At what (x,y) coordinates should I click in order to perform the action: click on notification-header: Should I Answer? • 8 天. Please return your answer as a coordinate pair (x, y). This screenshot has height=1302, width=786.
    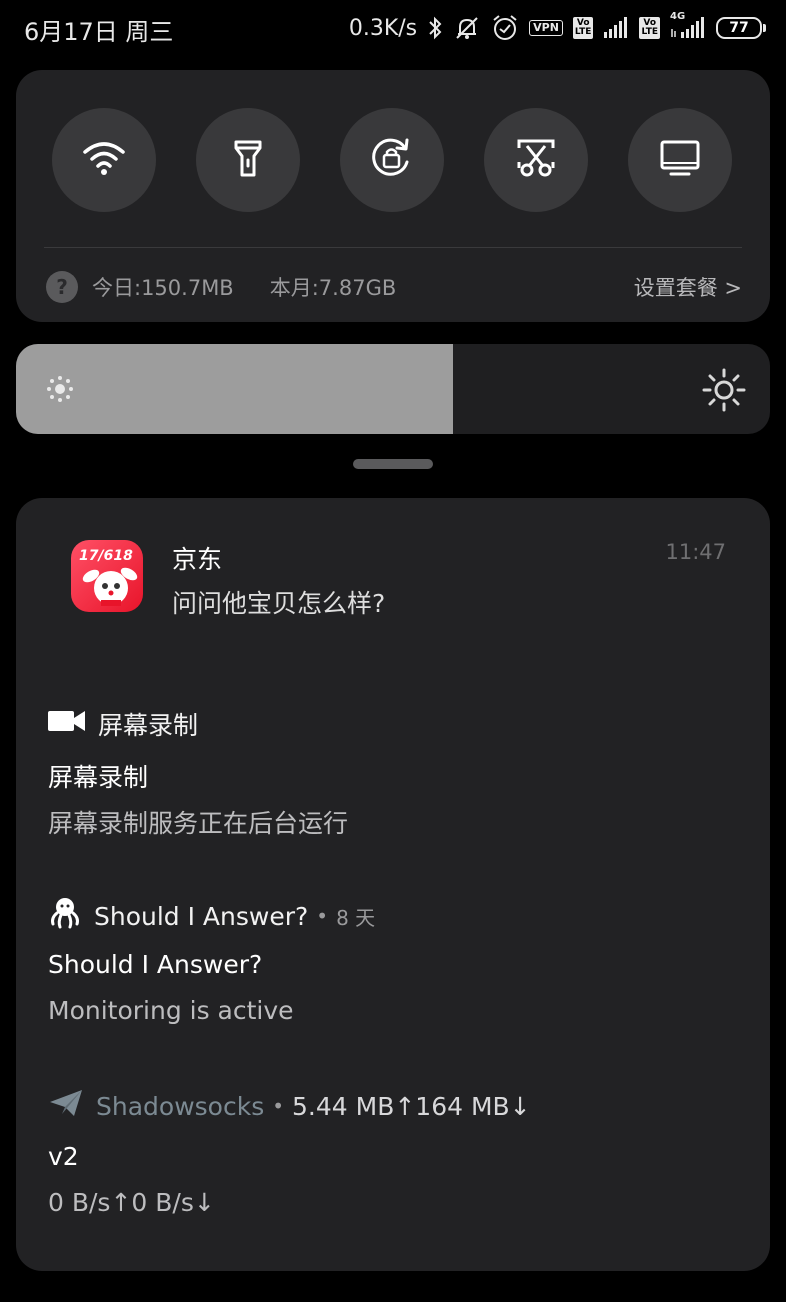
    Looking at the image, I should click on (211, 916).